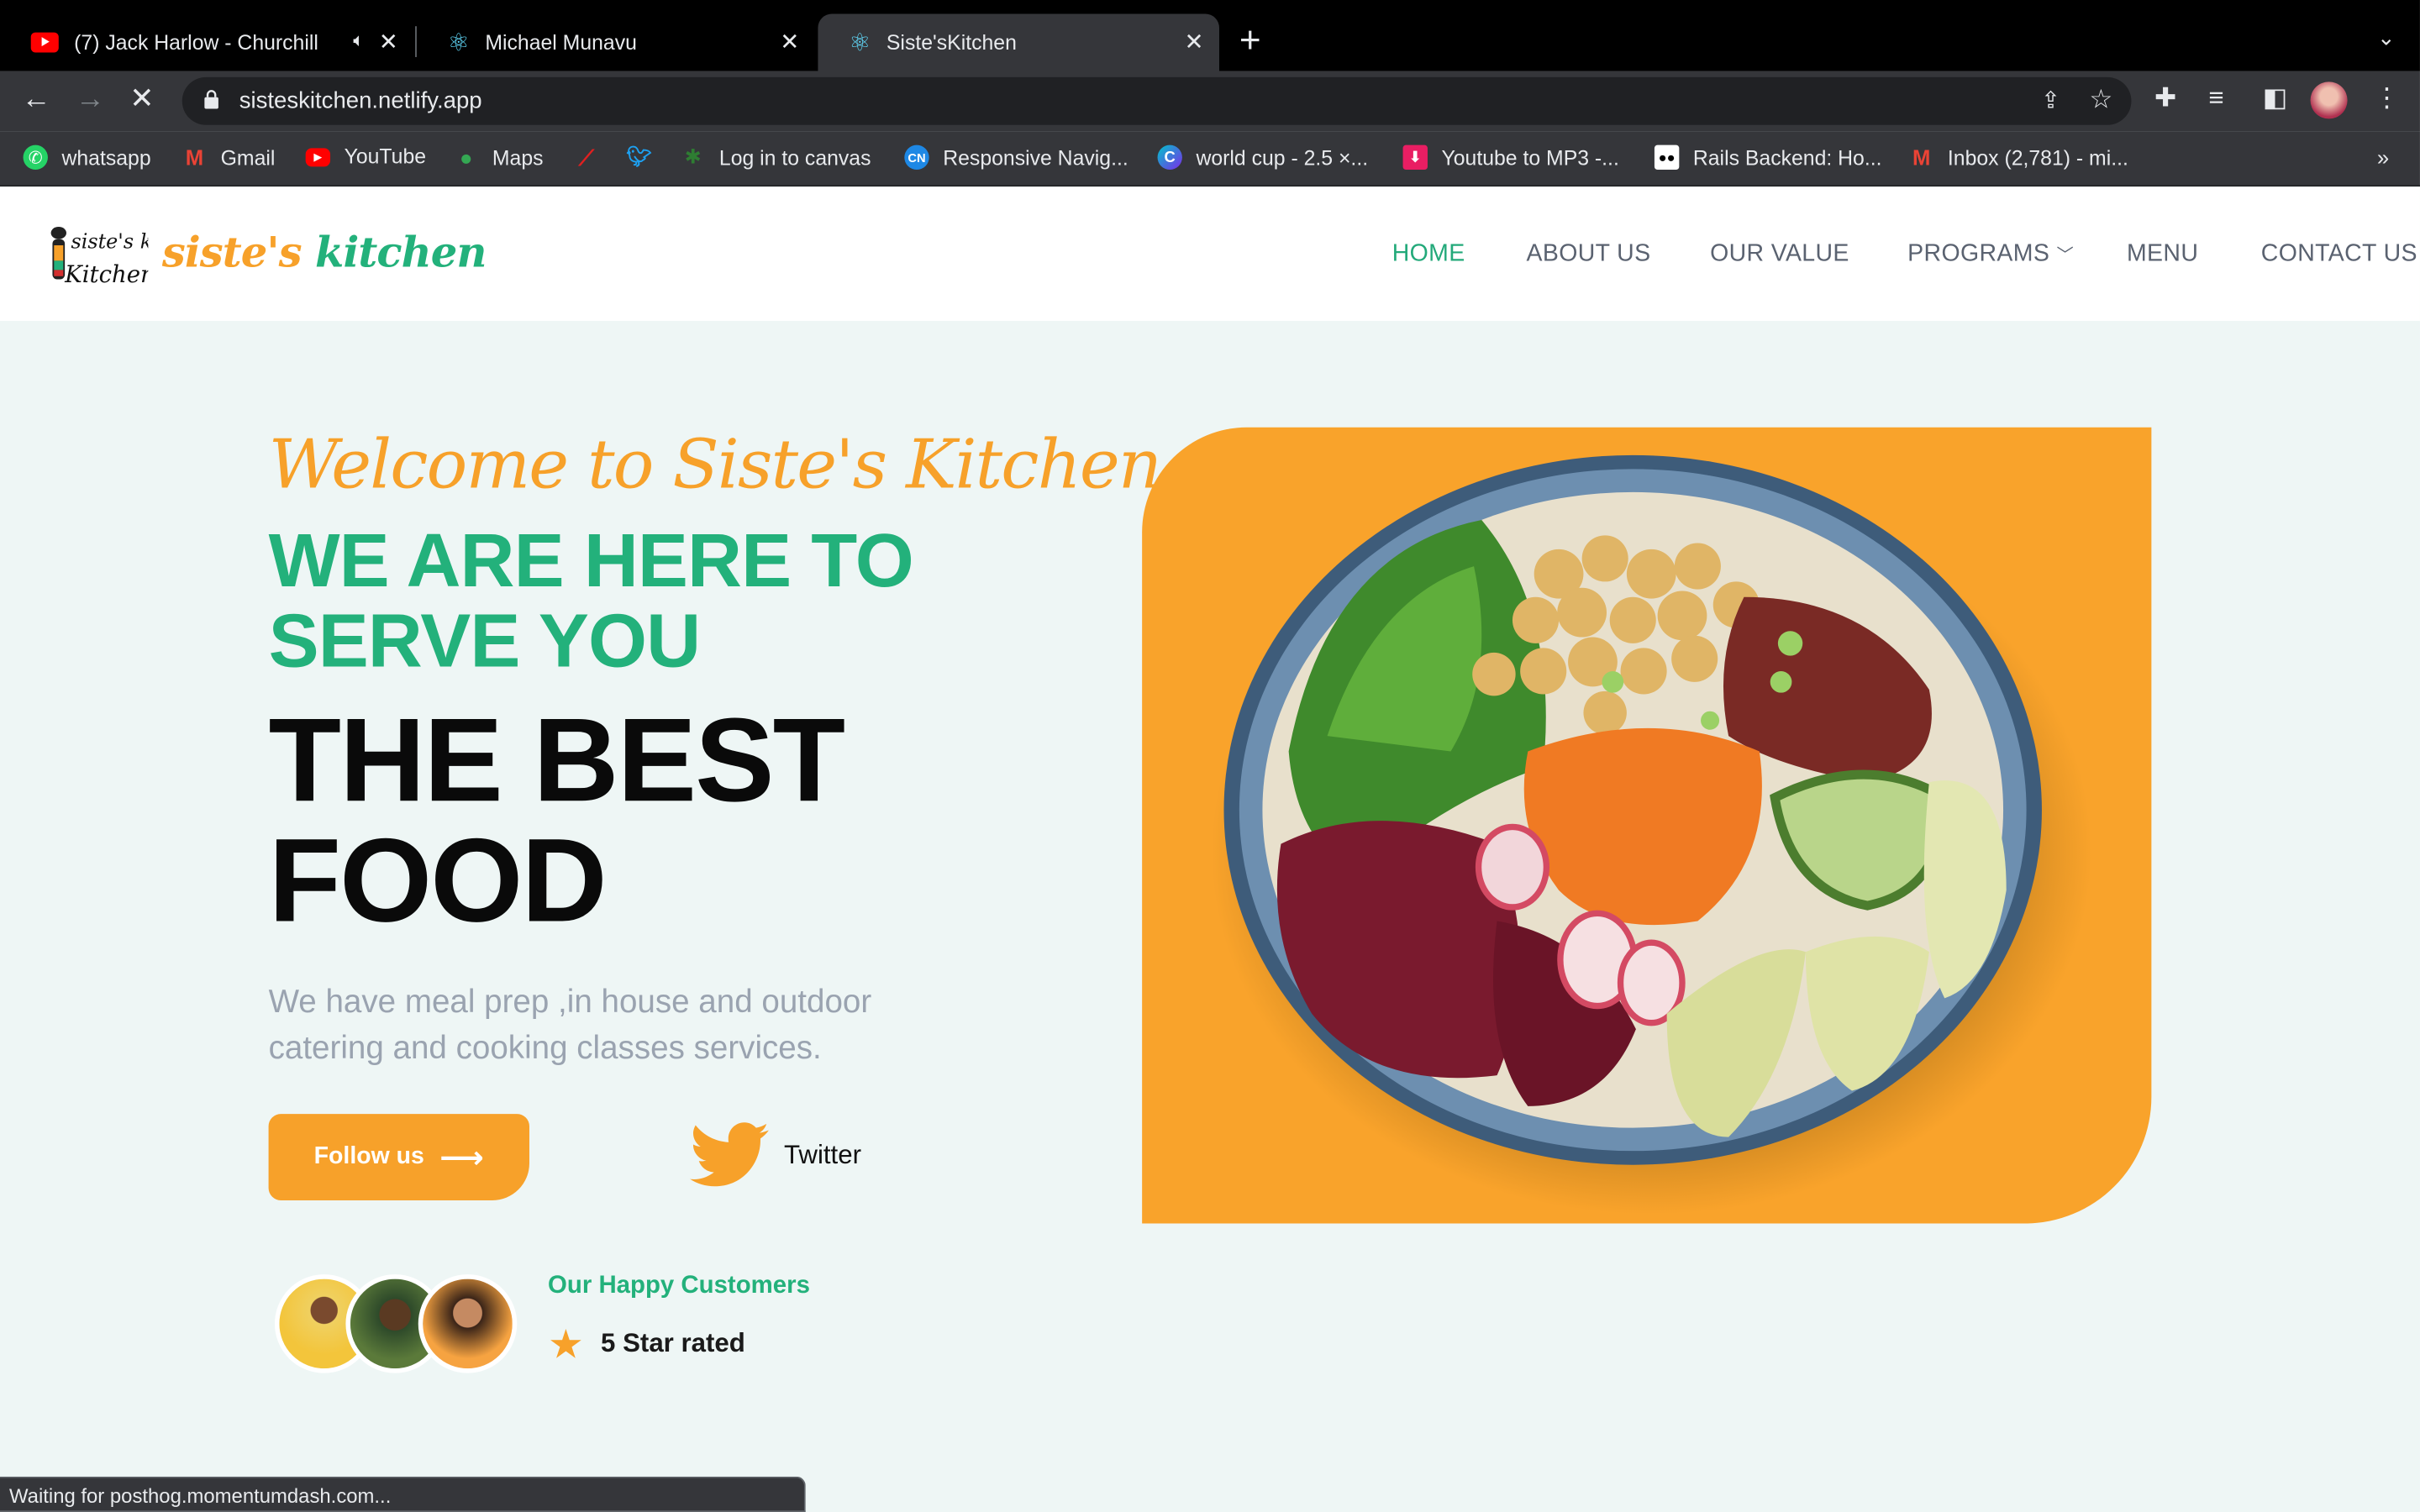 The width and height of the screenshot is (2420, 1512). I want to click on new-tab-button: +, so click(1250, 41).